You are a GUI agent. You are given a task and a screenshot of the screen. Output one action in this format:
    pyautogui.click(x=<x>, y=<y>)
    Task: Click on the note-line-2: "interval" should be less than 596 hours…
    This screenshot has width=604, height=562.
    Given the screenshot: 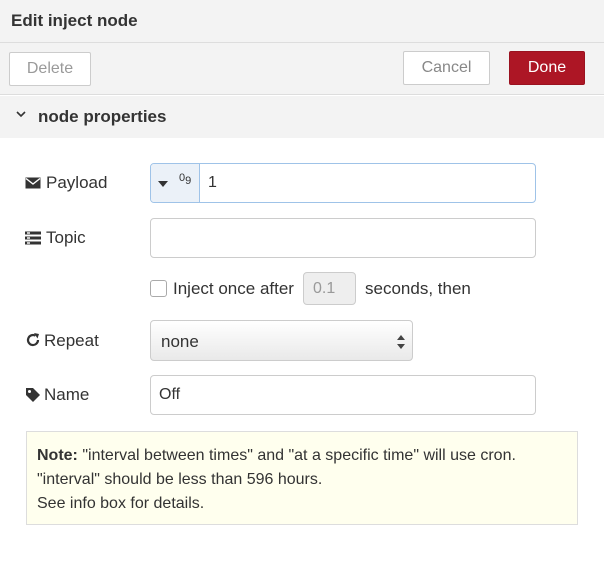 What is the action you would take?
    pyautogui.click(x=180, y=479)
    